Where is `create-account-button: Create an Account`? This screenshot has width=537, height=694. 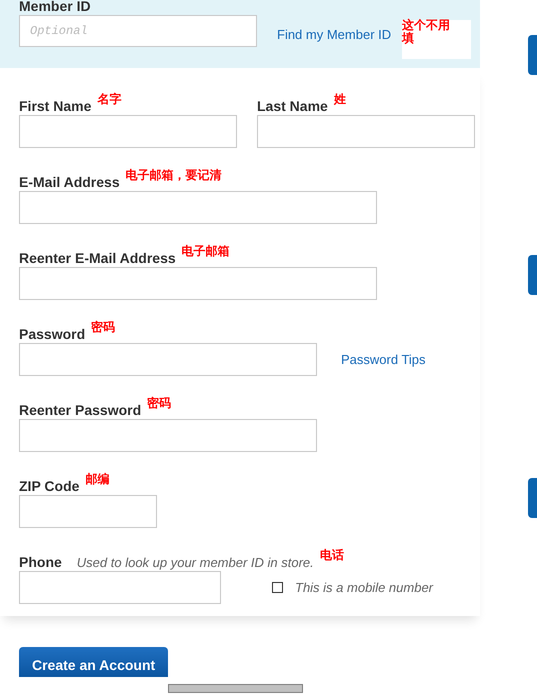 create-account-button: Create an Account is located at coordinates (93, 662).